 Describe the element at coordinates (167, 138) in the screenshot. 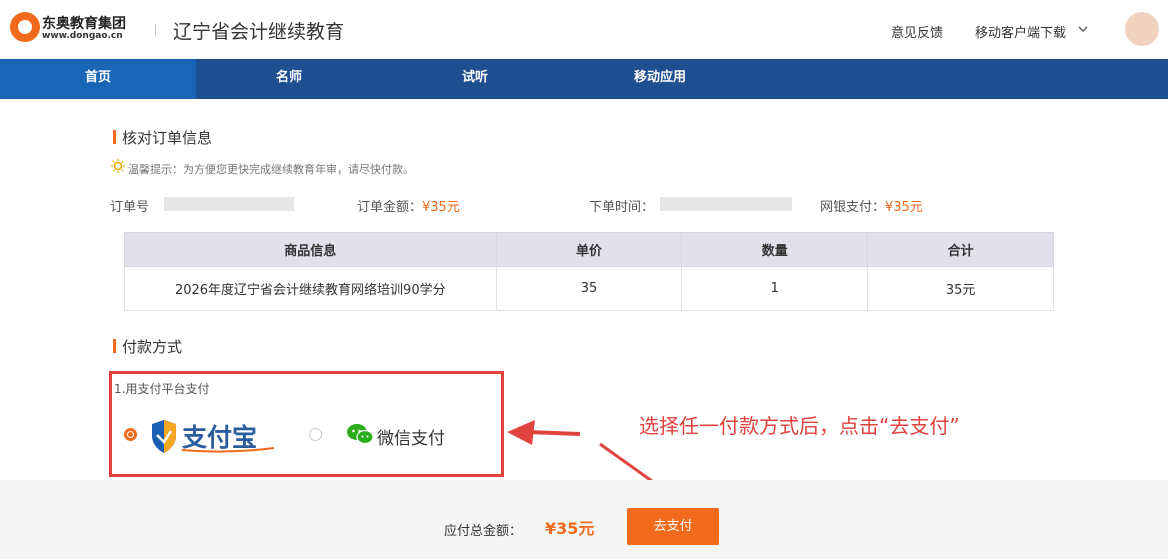

I see `order-section-title: 核对订单信息` at that location.